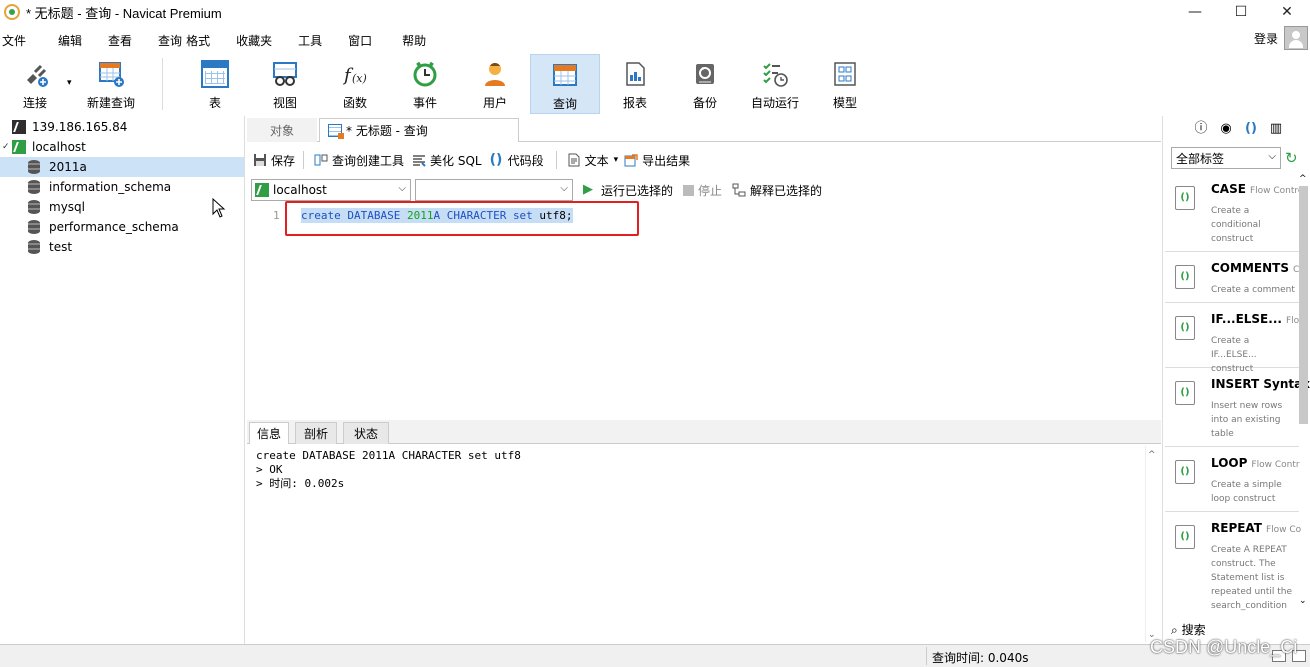  Describe the element at coordinates (80, 127) in the screenshot. I see `tree-connection-label: 139.186.165.84` at that location.